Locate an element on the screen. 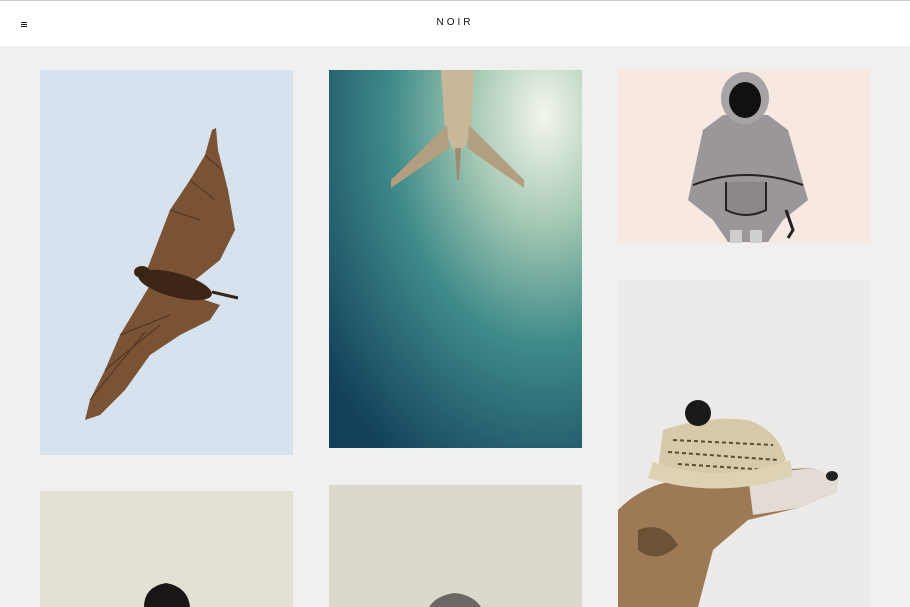 The height and width of the screenshot is (607, 910). photo-tile-figure-portrait is located at coordinates (455, 546).